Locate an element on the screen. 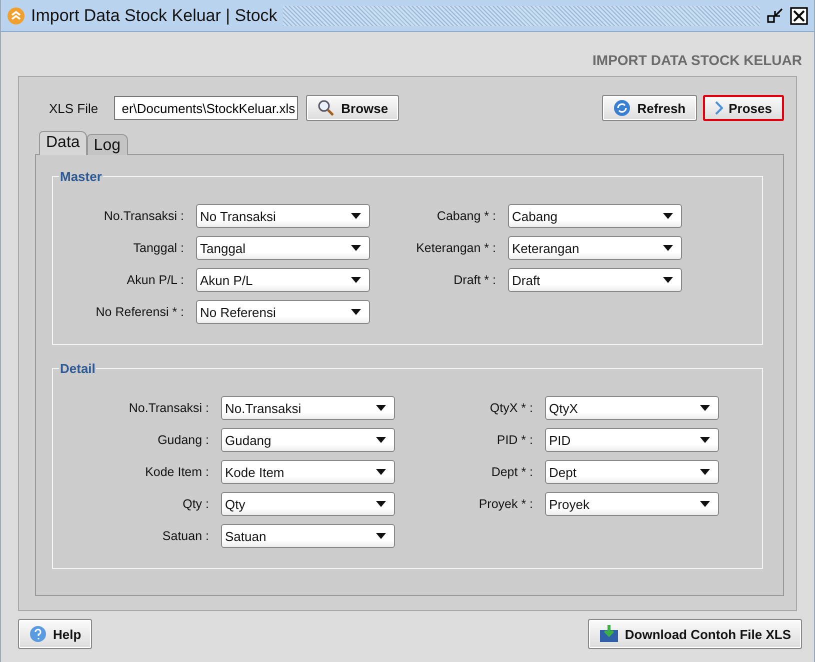  section-title: Detail is located at coordinates (77, 368).